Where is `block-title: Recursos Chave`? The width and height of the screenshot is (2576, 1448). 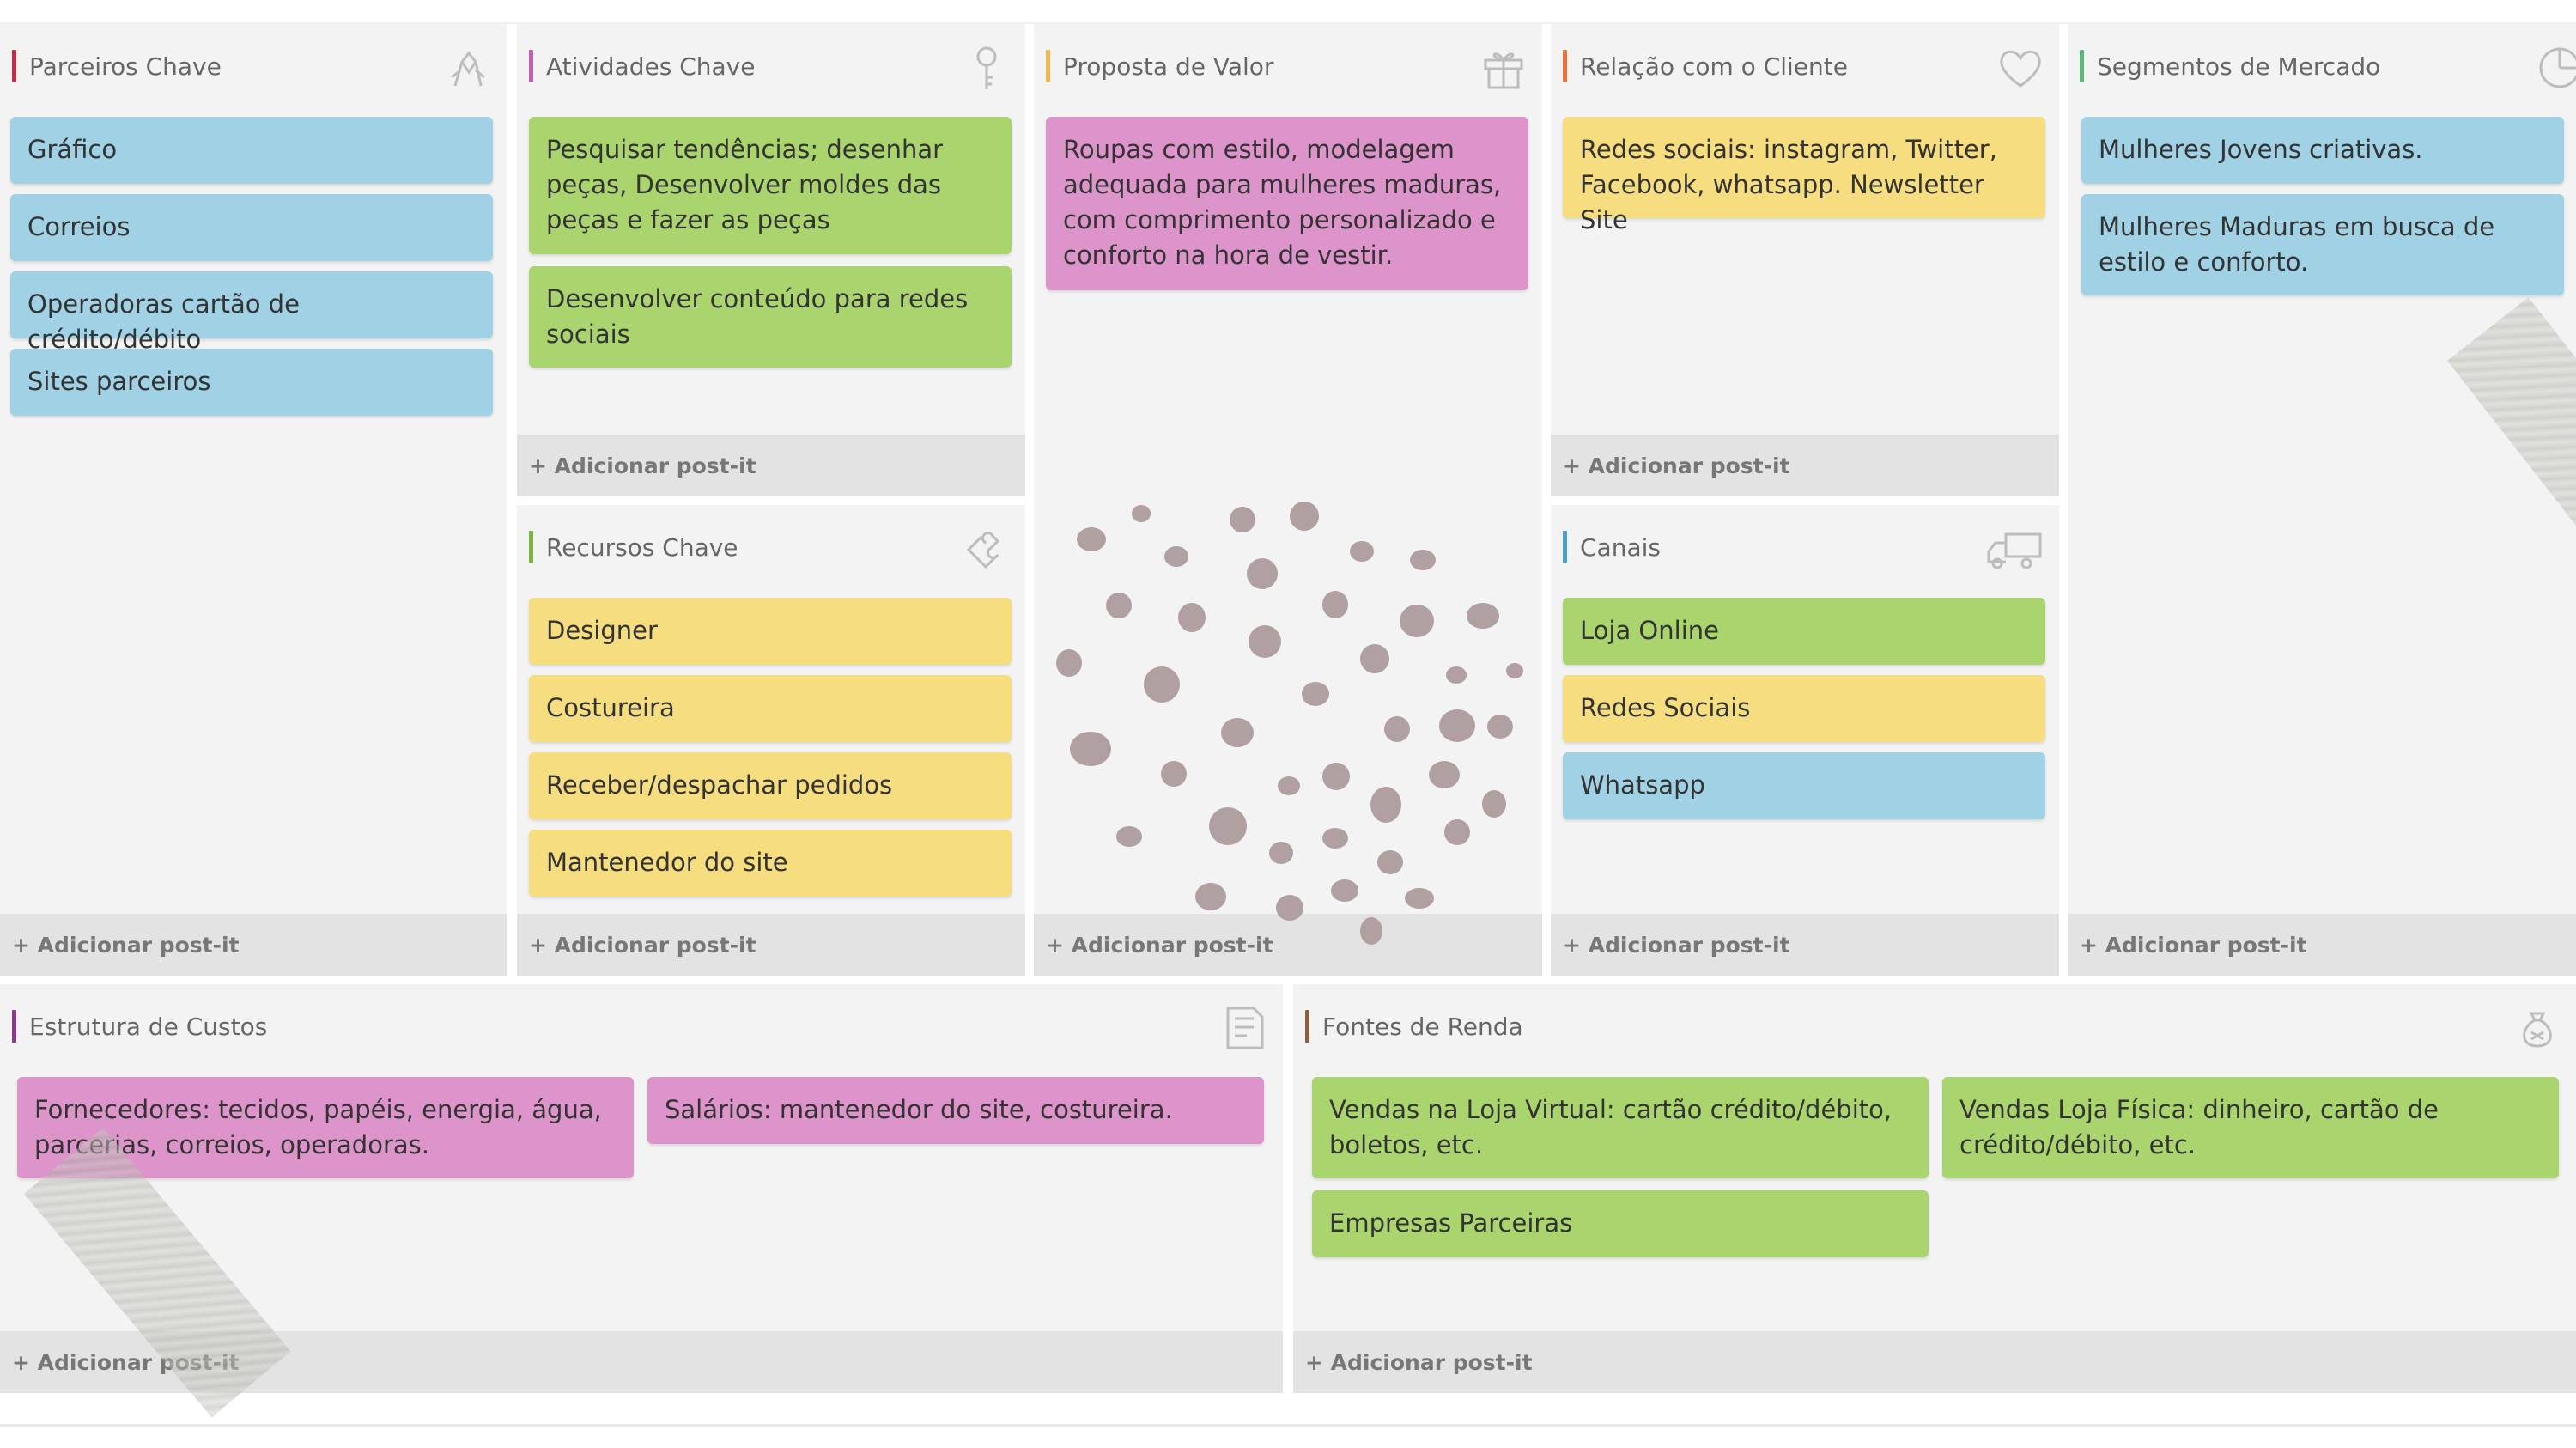 block-title: Recursos Chave is located at coordinates (633, 547).